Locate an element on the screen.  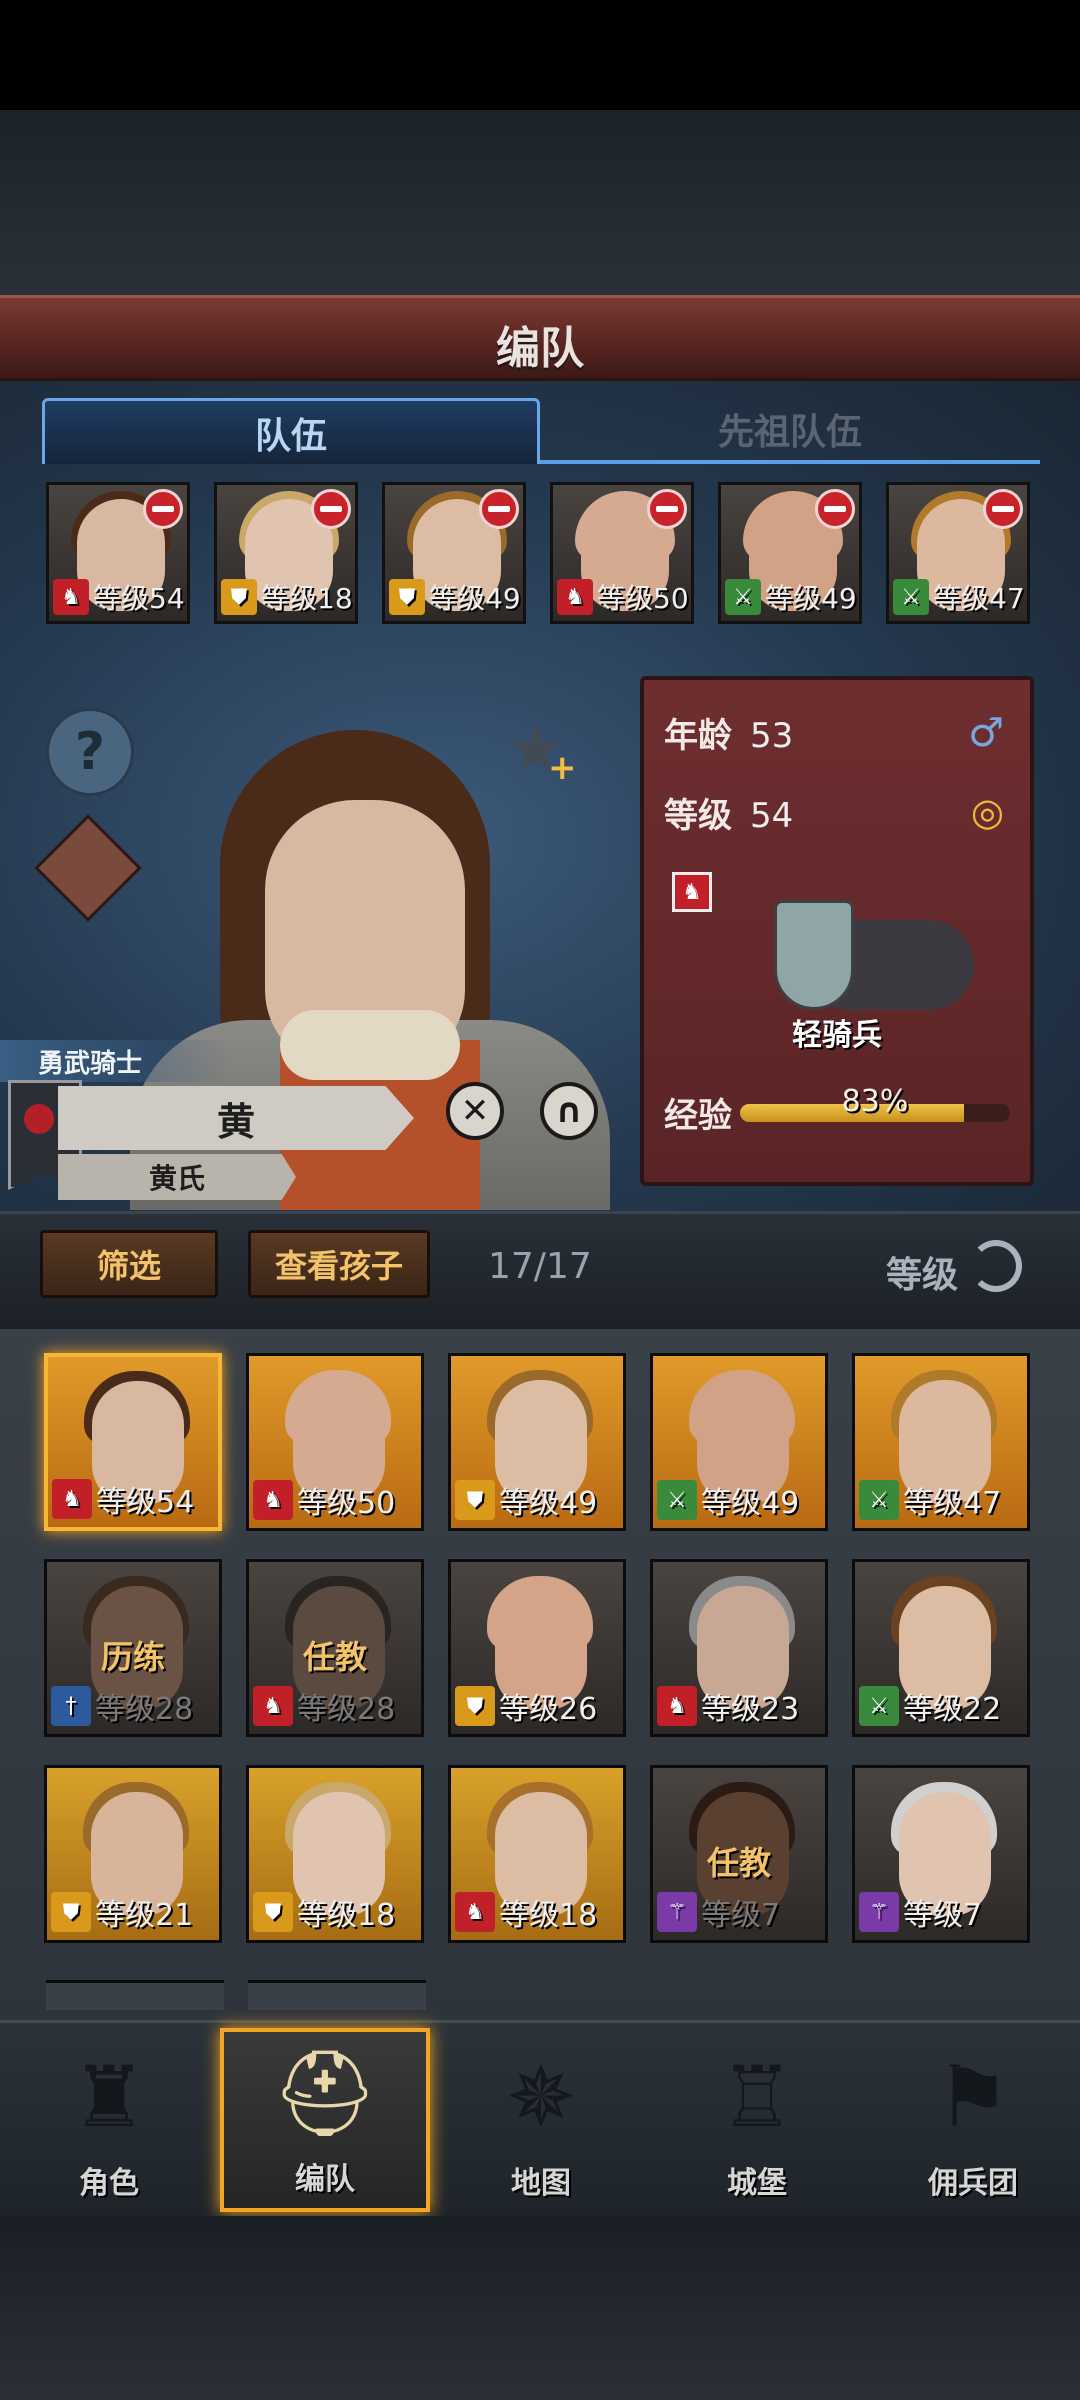
roster-card: 历练 † 等级28 is located at coordinates (133, 1648).